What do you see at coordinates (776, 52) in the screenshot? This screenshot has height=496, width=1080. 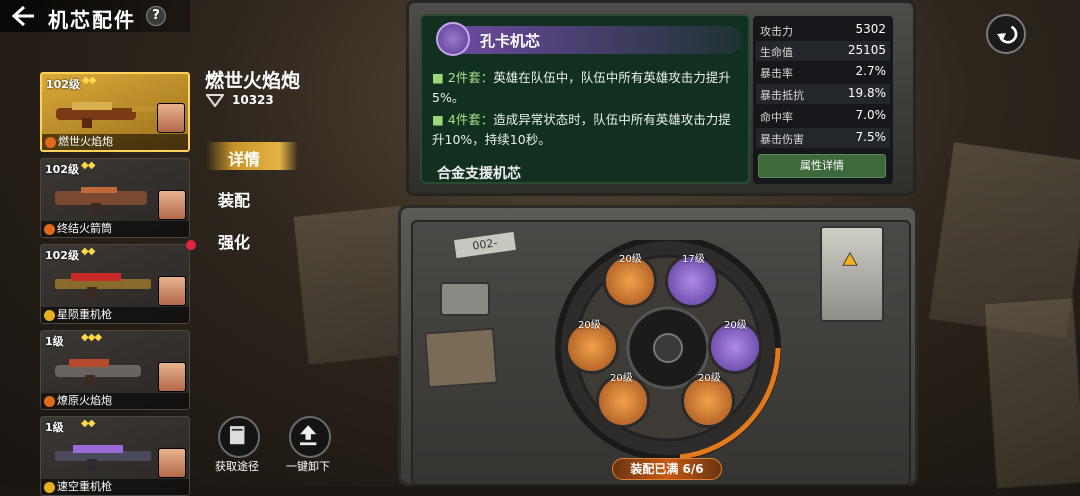 I see `stat-key: 生命值` at bounding box center [776, 52].